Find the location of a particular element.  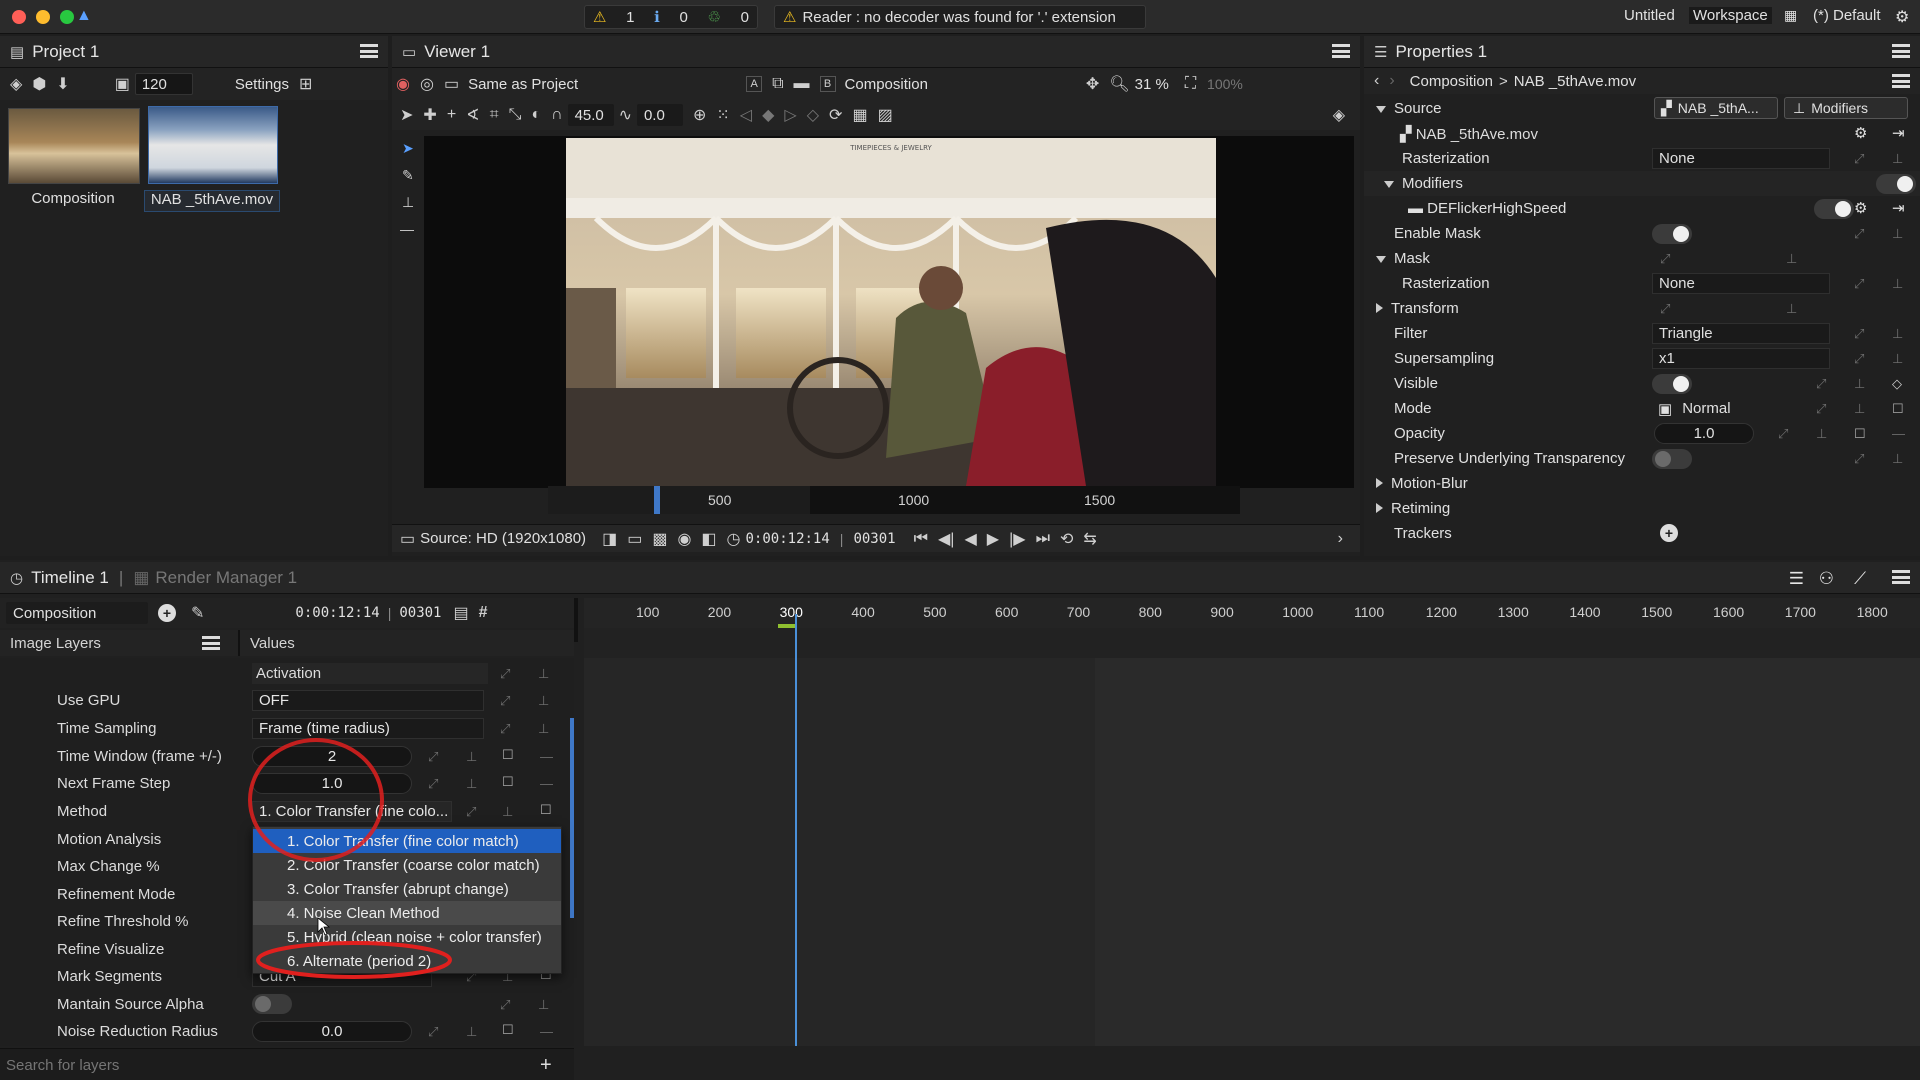

composition-thumbnail is located at coordinates (74, 146).